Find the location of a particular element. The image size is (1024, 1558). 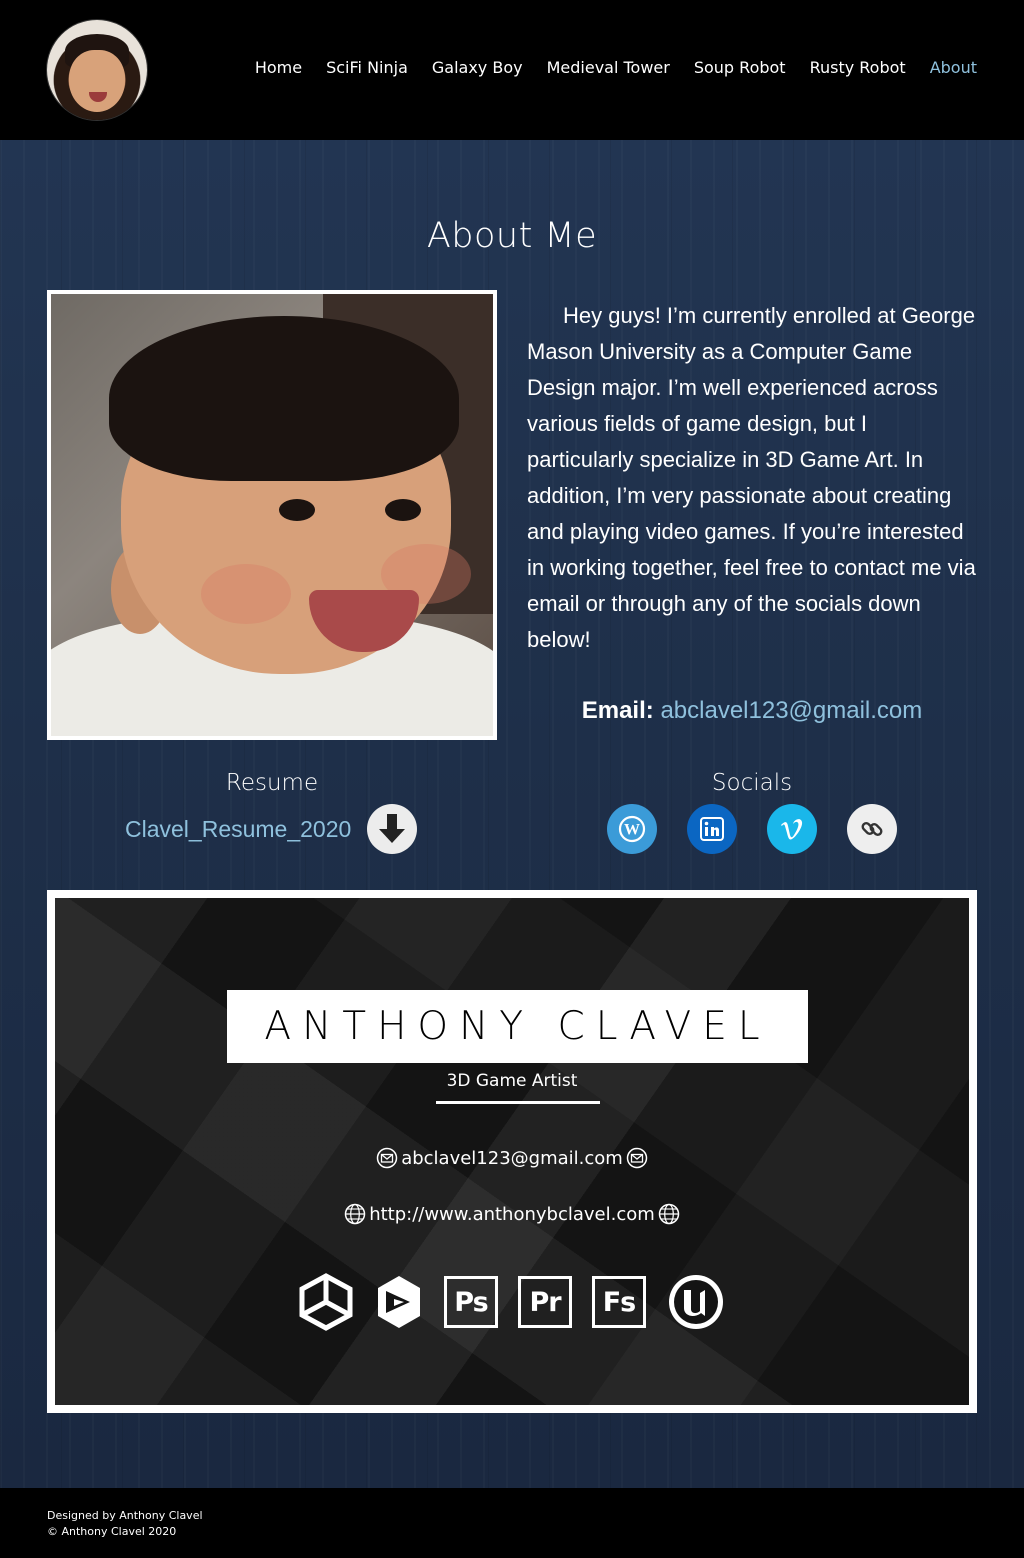

unity-icon is located at coordinates (326, 1302).